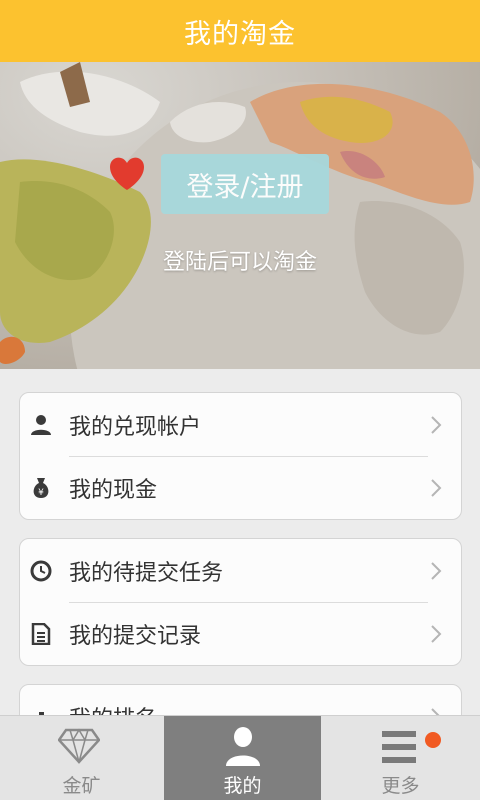 The height and width of the screenshot is (800, 480). I want to click on person-icon, so click(243, 746).